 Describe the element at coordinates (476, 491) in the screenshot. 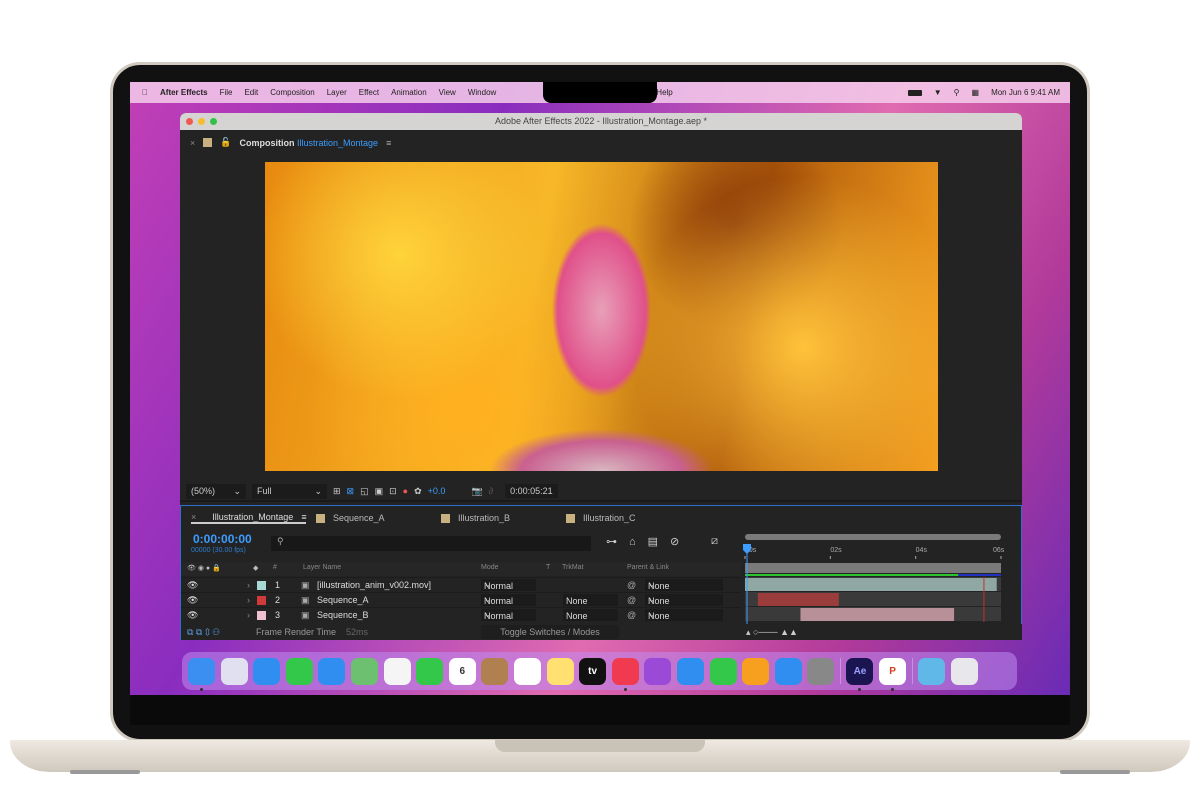

I see `snapshot-icon: 📷` at that location.